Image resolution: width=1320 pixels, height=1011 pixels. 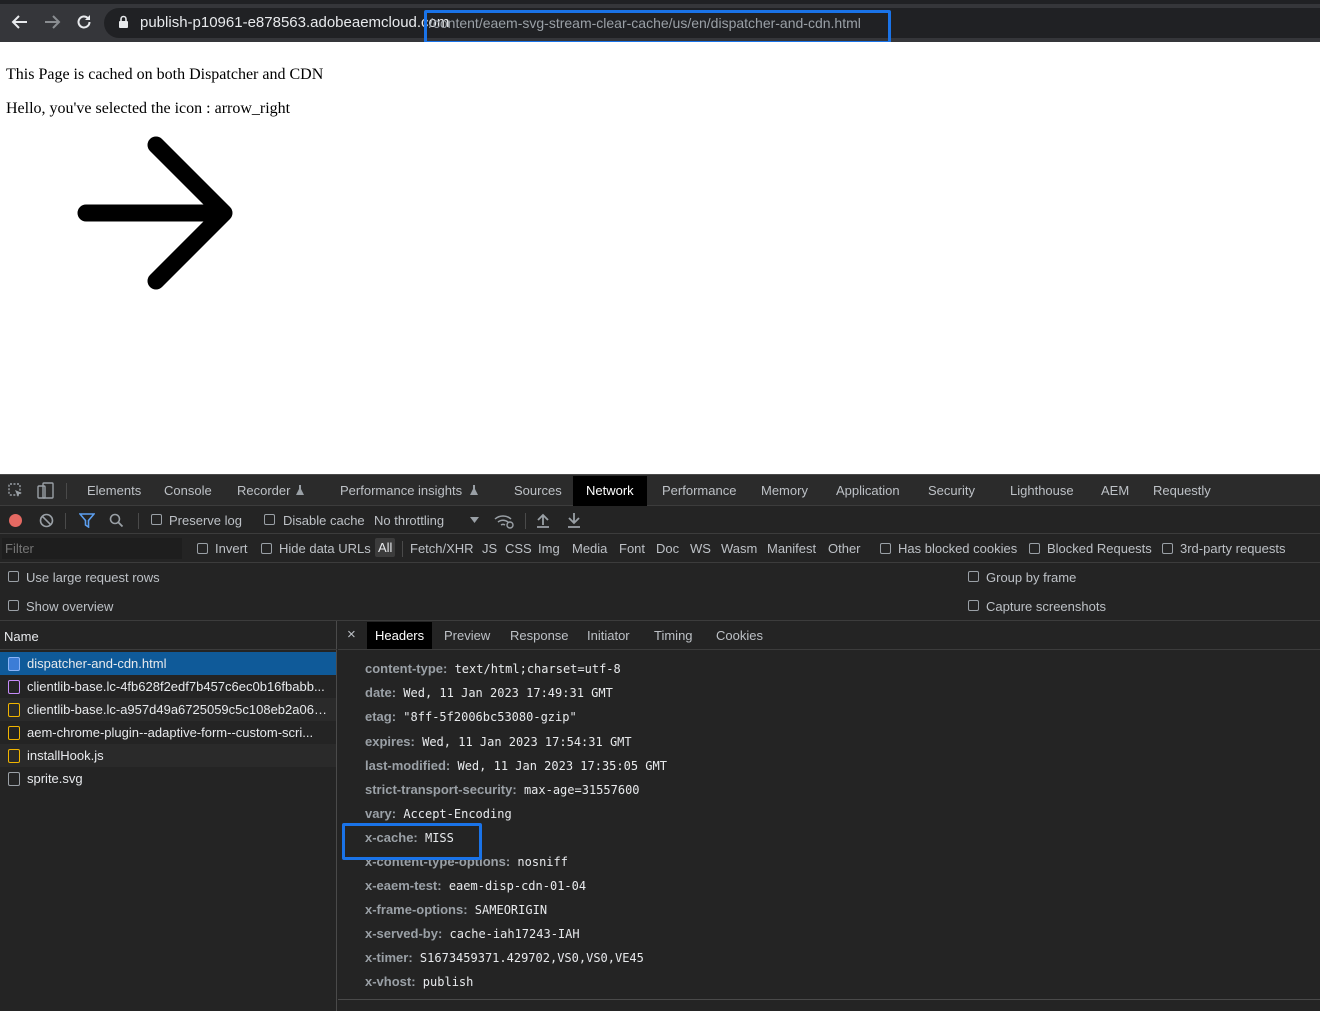 I want to click on tab-cookies: Cookies, so click(x=739, y=635).